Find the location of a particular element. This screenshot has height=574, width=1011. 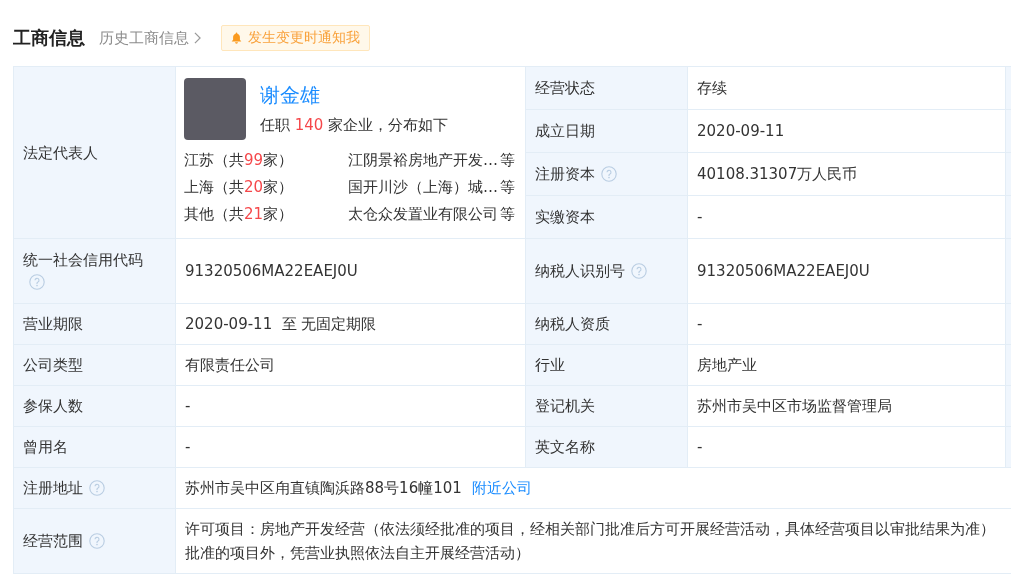

nearby-companies-link: 附近公司 is located at coordinates (501, 488).